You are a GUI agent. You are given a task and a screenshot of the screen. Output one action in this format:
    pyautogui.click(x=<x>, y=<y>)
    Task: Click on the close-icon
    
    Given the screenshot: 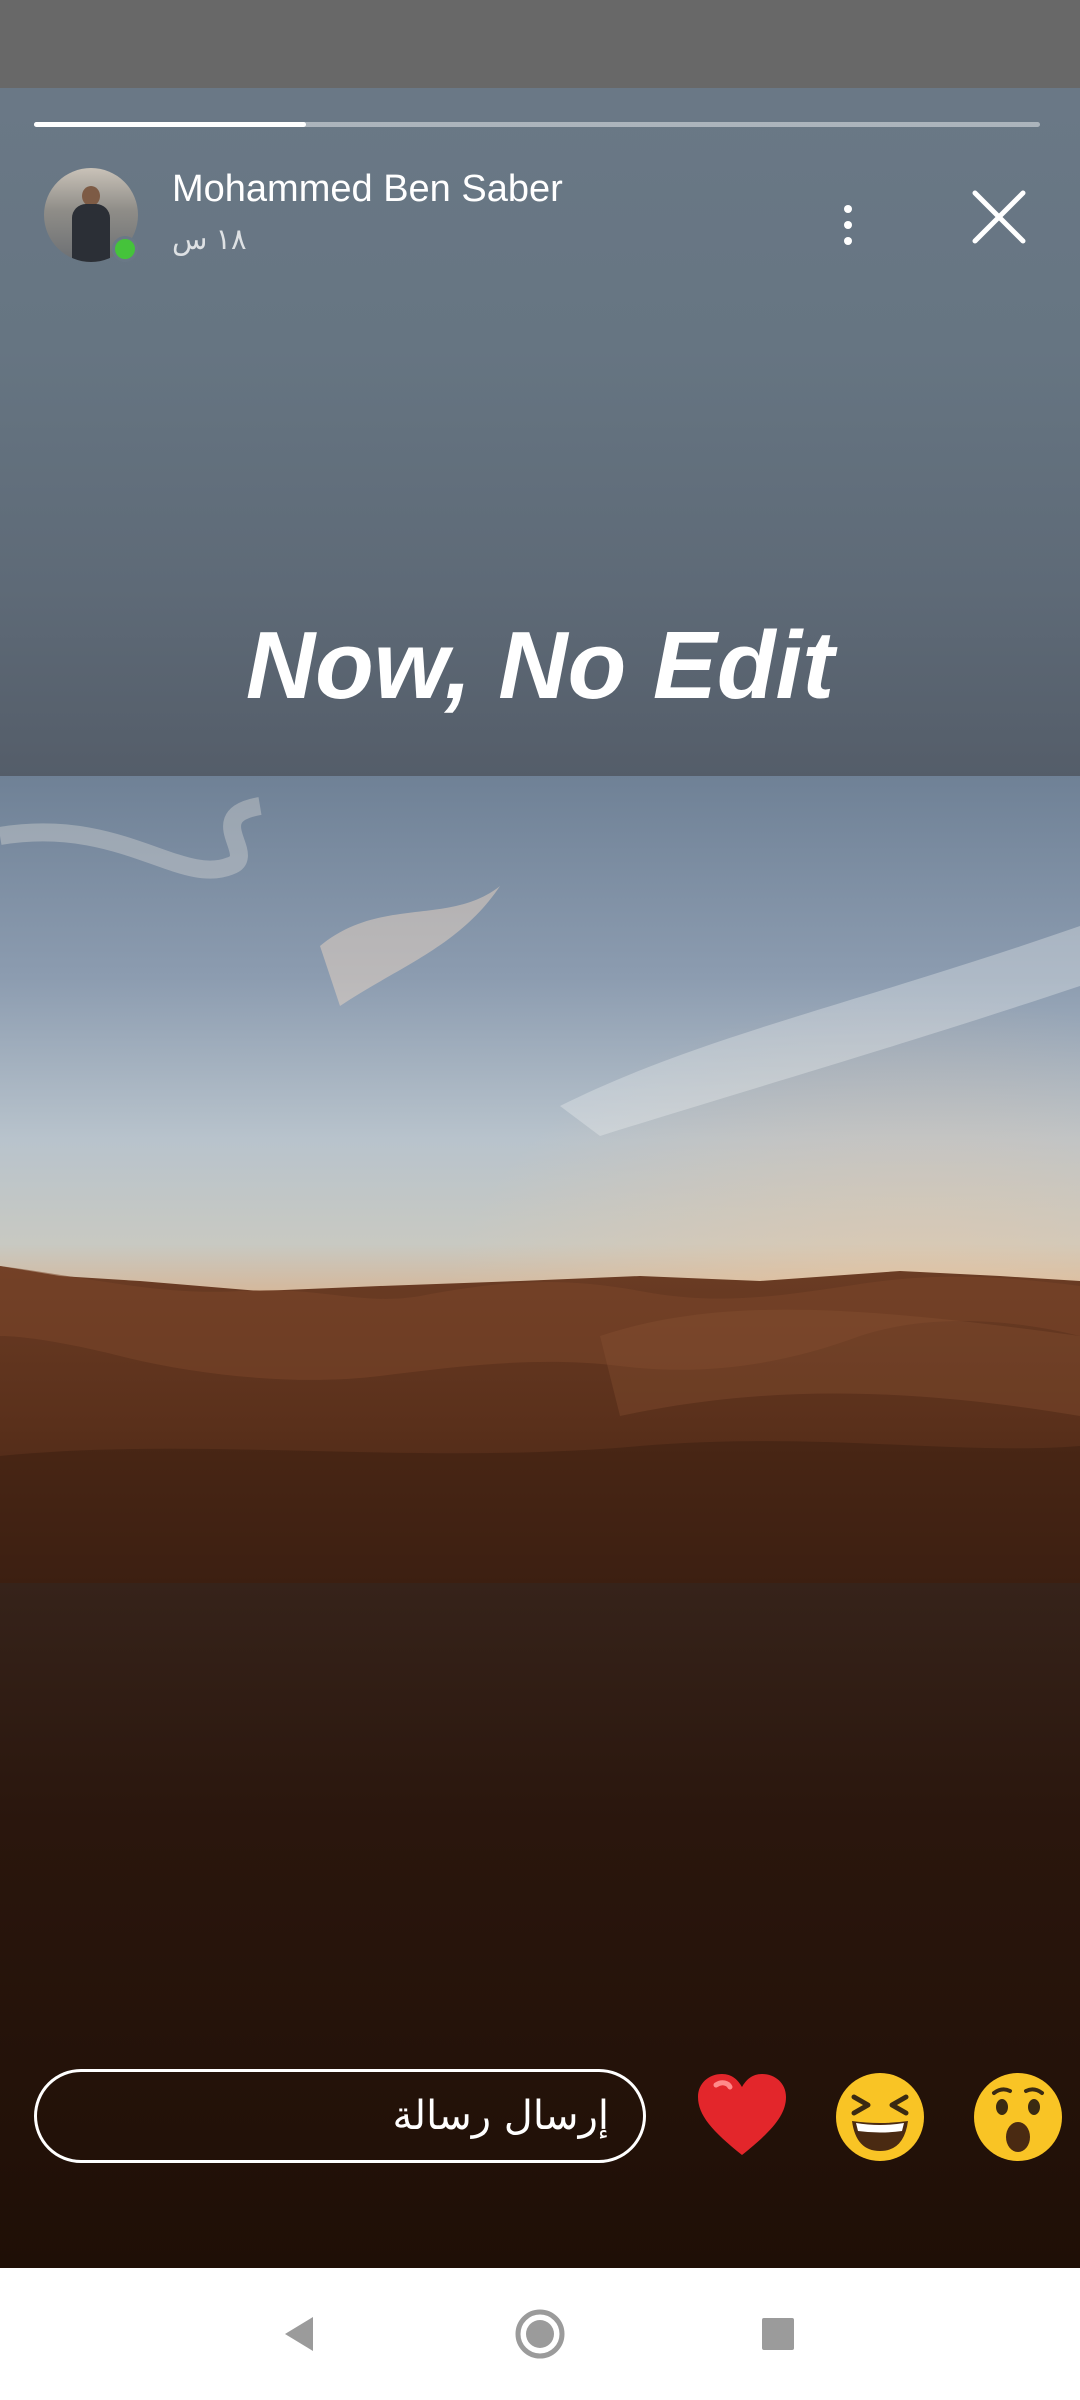 What is the action you would take?
    pyautogui.click(x=999, y=217)
    